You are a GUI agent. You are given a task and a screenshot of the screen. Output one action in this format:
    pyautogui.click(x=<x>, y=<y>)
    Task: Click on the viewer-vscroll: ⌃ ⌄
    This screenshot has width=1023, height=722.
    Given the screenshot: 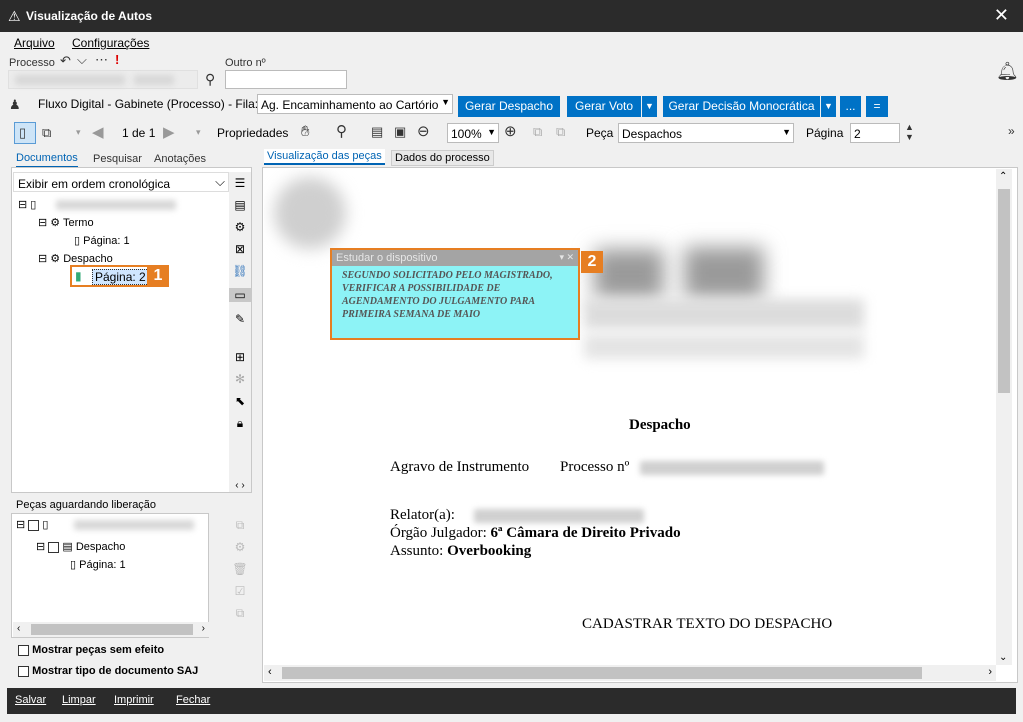 What is the action you would take?
    pyautogui.click(x=1004, y=417)
    